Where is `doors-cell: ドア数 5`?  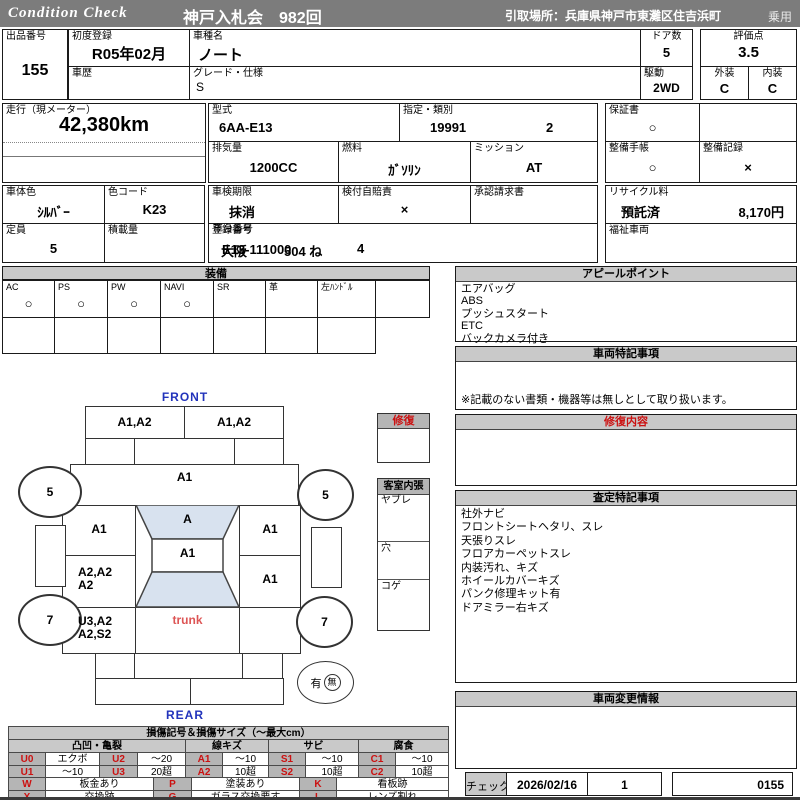 doors-cell: ドア数 5 is located at coordinates (666, 48).